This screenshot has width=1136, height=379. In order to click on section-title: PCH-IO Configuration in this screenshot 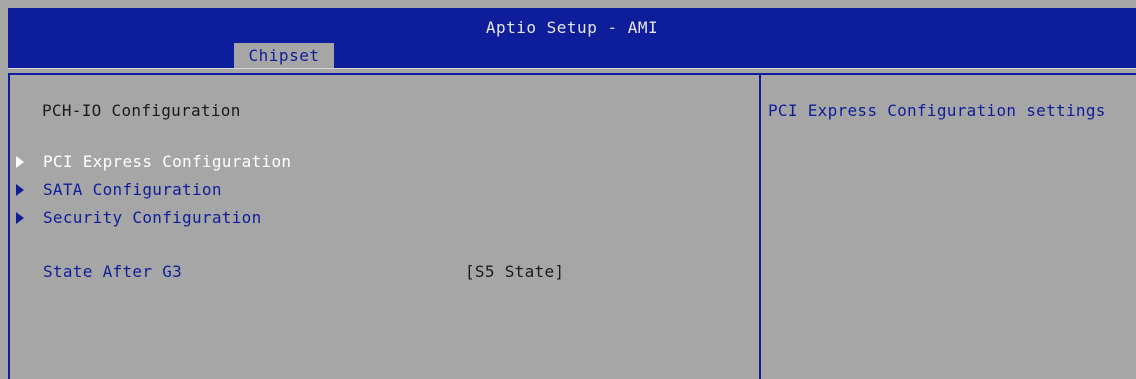, I will do `click(141, 110)`.